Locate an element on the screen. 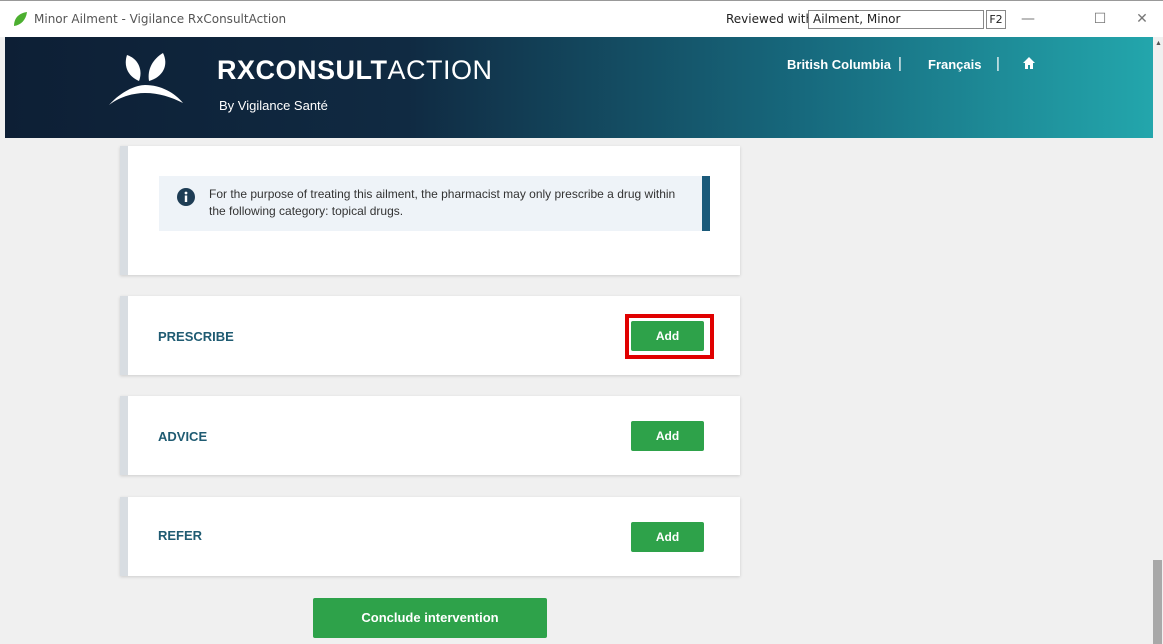  brand-name: RXCONSULTACTION is located at coordinates (355, 70).